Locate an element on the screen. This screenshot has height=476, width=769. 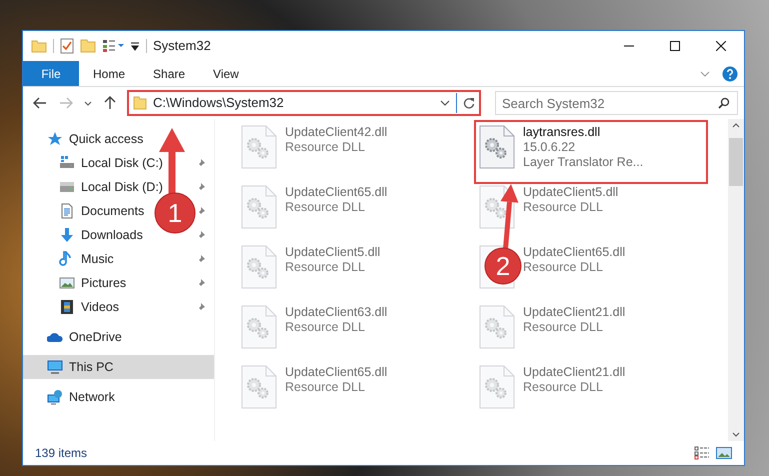
maximize-icon is located at coordinates (675, 46).